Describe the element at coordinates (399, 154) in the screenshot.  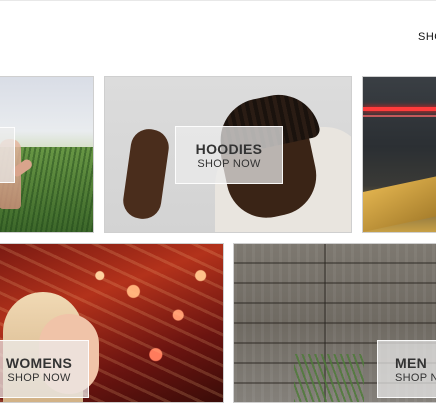
I see `category-tile-street` at that location.